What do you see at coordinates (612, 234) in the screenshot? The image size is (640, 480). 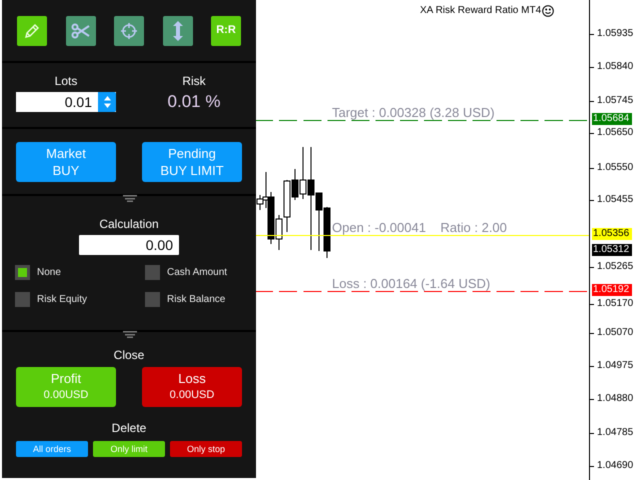 I see `price-tag: 1.05356` at bounding box center [612, 234].